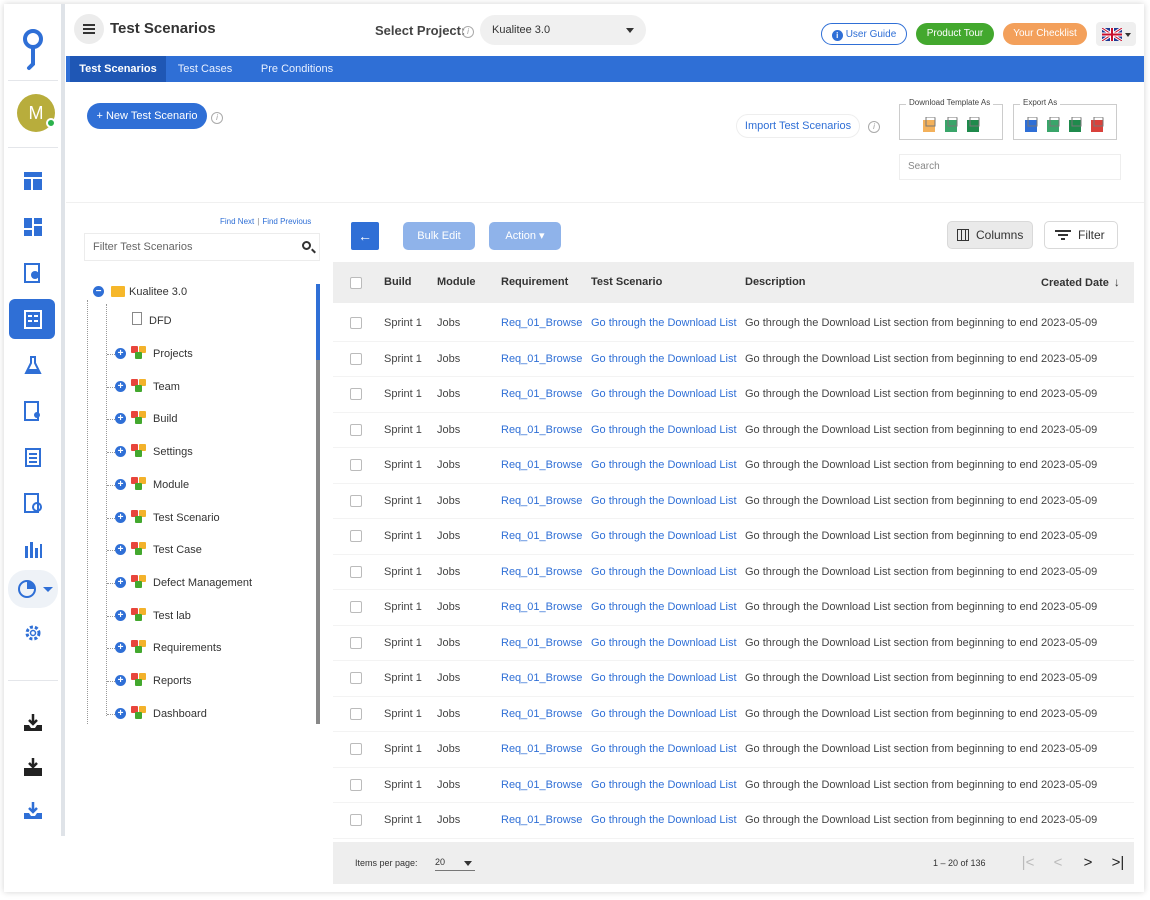 The height and width of the screenshot is (900, 1150). Describe the element at coordinates (297, 69) in the screenshot. I see `tab-pre-conditions: Pre Conditions` at that location.